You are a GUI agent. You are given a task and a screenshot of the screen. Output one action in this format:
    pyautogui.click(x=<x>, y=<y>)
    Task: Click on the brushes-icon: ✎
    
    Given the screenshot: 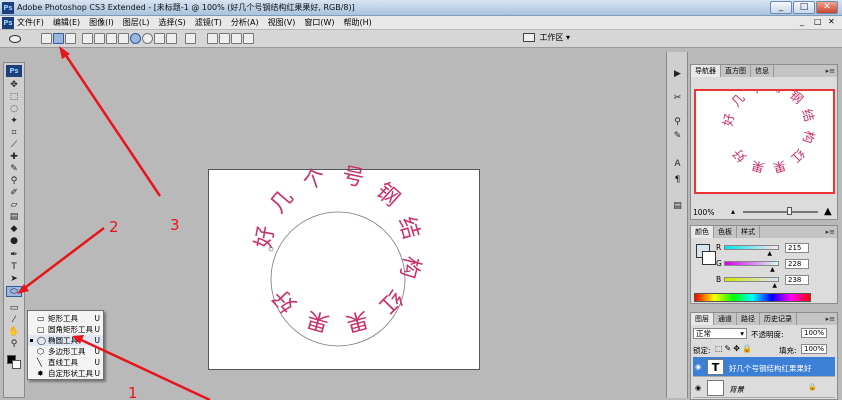 What is the action you would take?
    pyautogui.click(x=677, y=136)
    